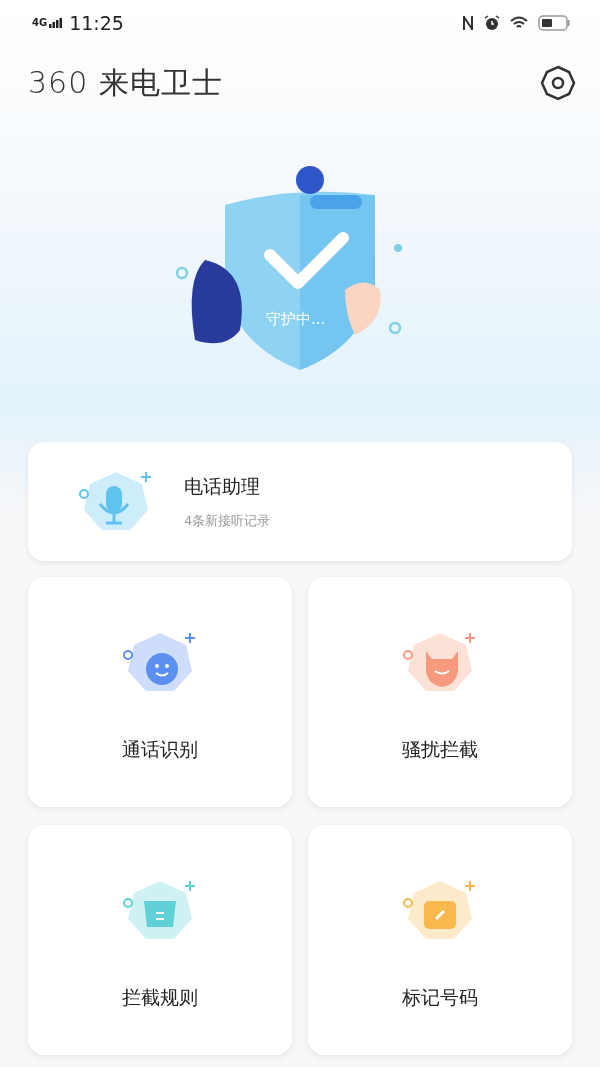 The width and height of the screenshot is (600, 1067). I want to click on card-title: 电话助理, so click(222, 486).